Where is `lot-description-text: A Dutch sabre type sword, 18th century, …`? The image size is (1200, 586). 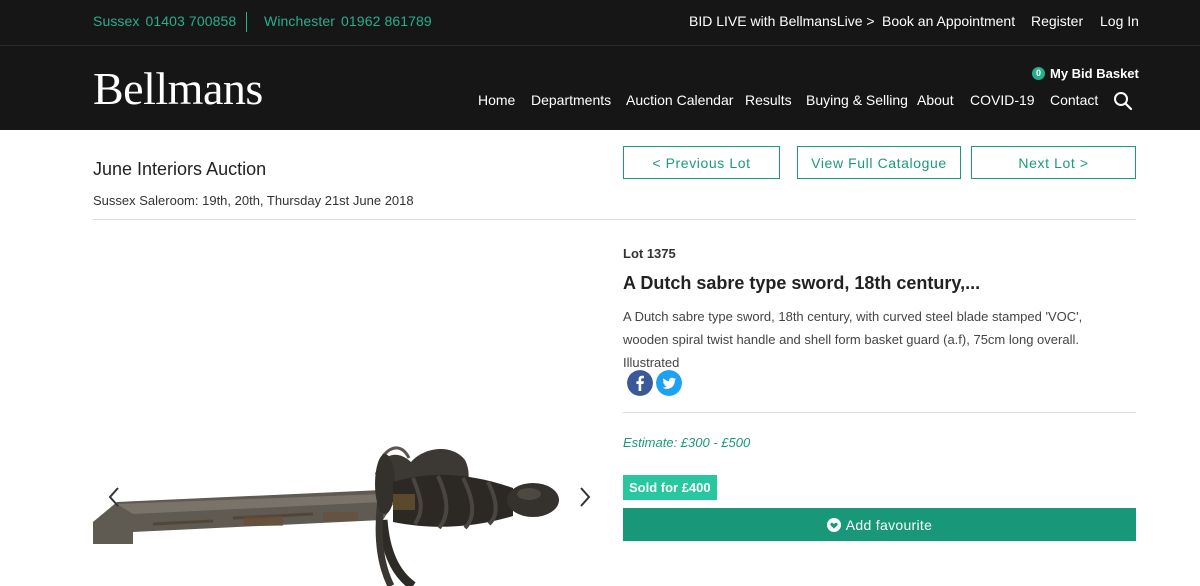
lot-description-text: A Dutch sabre type sword, 18th century, … is located at coordinates (853, 328).